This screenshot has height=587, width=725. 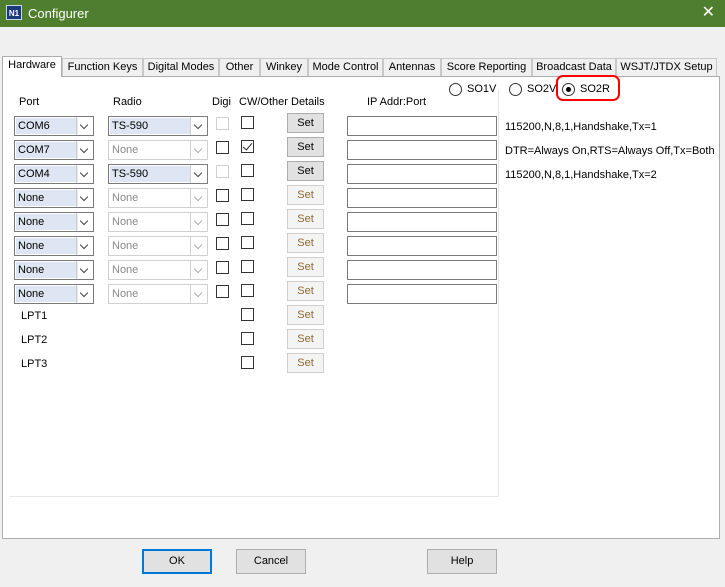 What do you see at coordinates (666, 67) in the screenshot?
I see `tab-wsjt-jtdx-setup: WSJT/JTDX Setup` at bounding box center [666, 67].